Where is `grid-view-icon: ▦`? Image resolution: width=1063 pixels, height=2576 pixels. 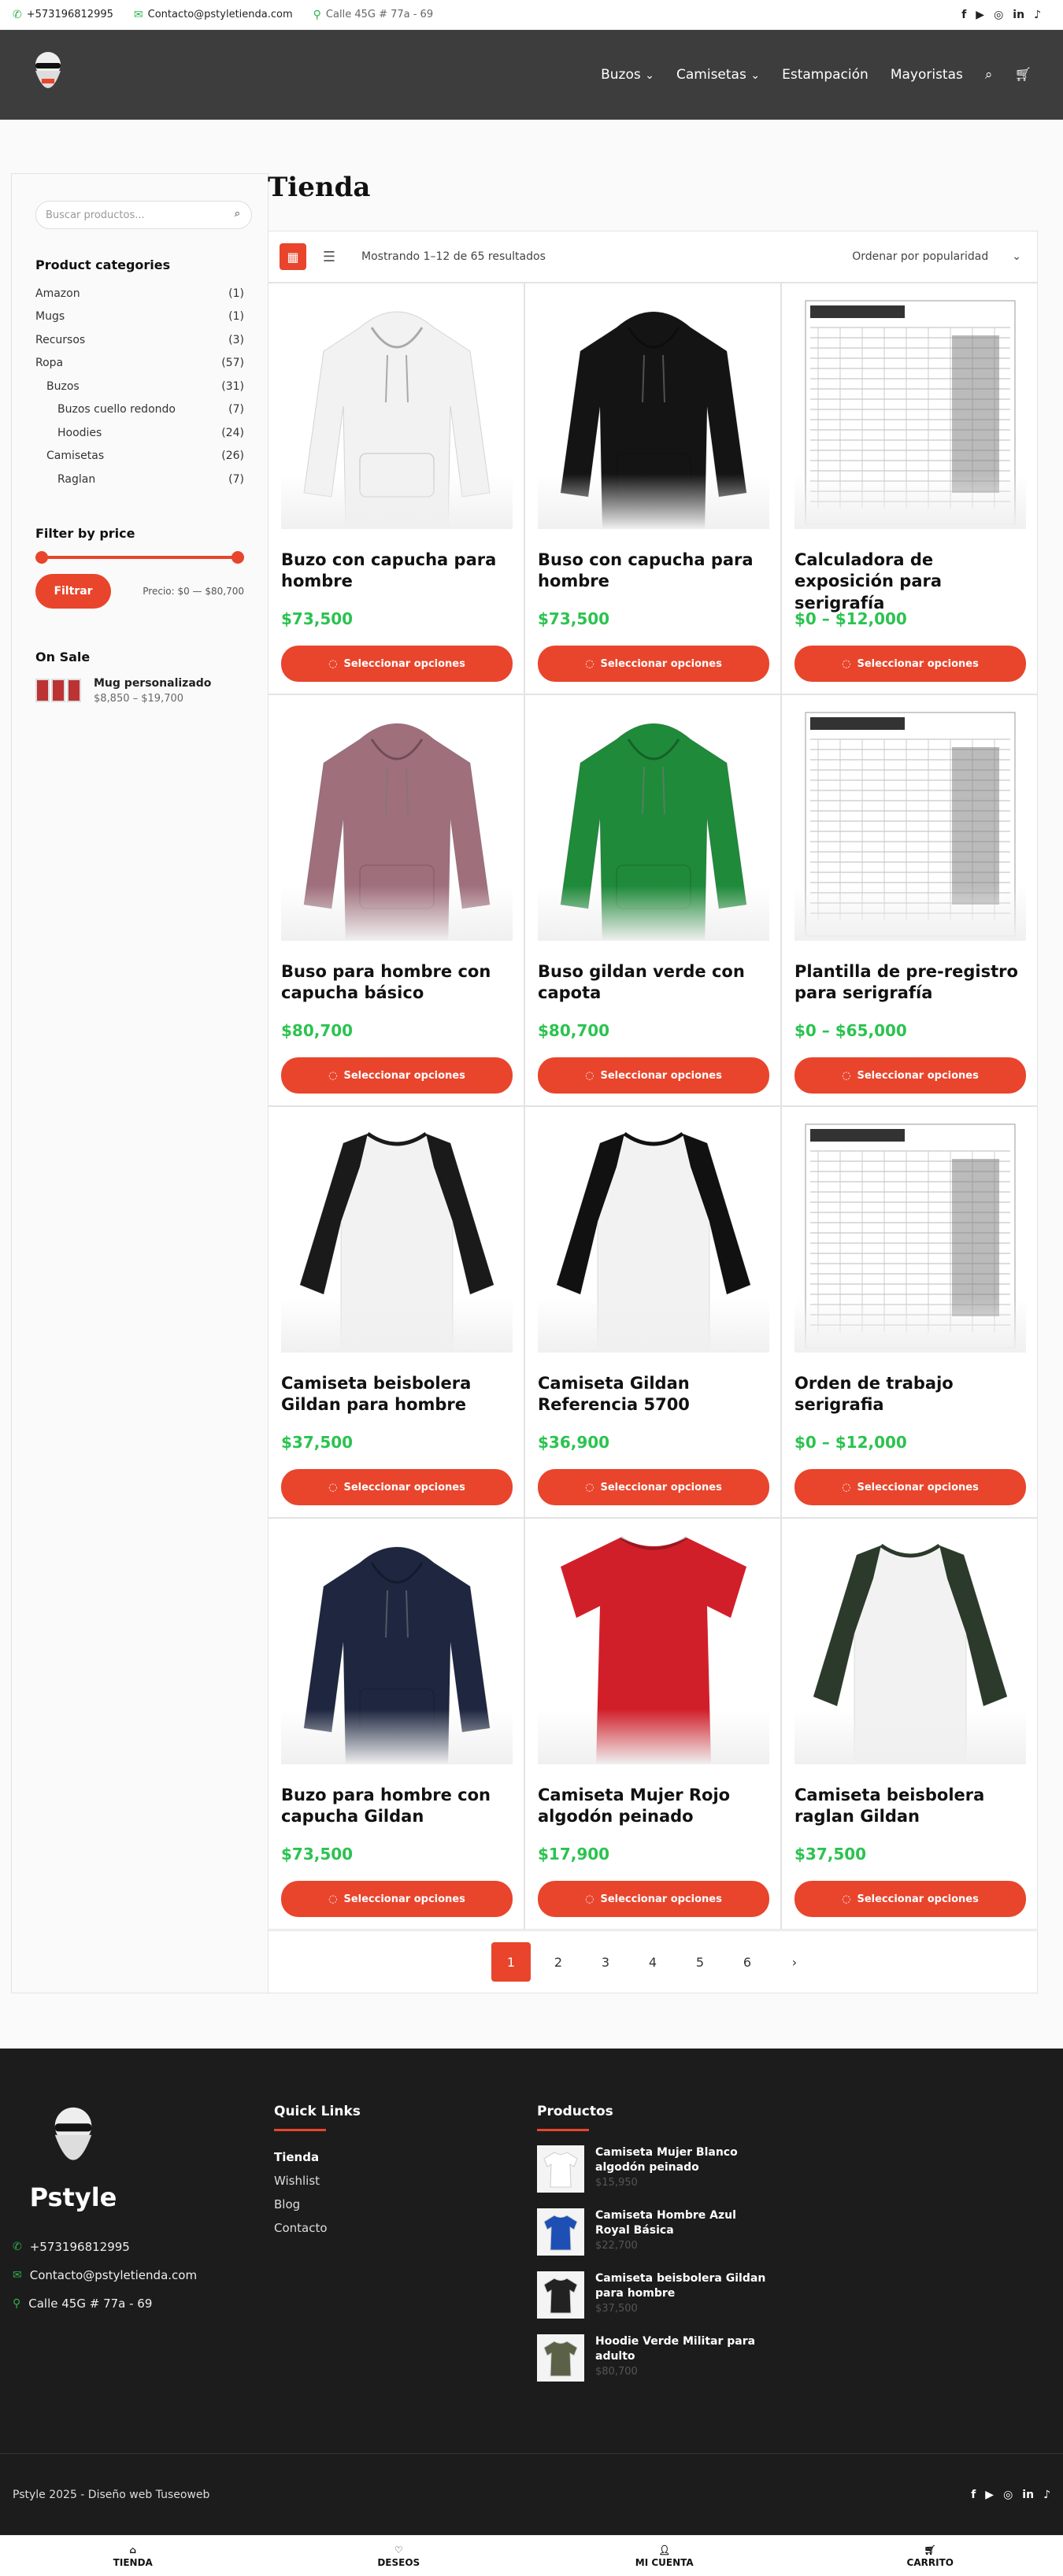 grid-view-icon: ▦ is located at coordinates (293, 256).